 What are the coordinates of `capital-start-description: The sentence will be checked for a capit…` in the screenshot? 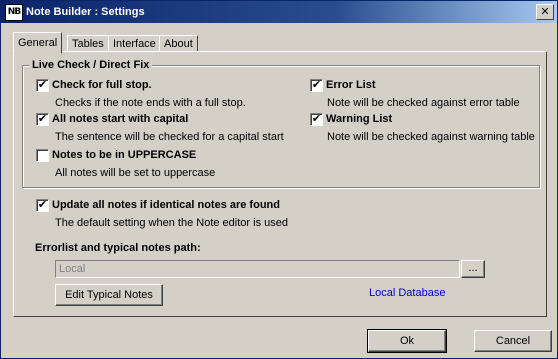 It's located at (169, 137).